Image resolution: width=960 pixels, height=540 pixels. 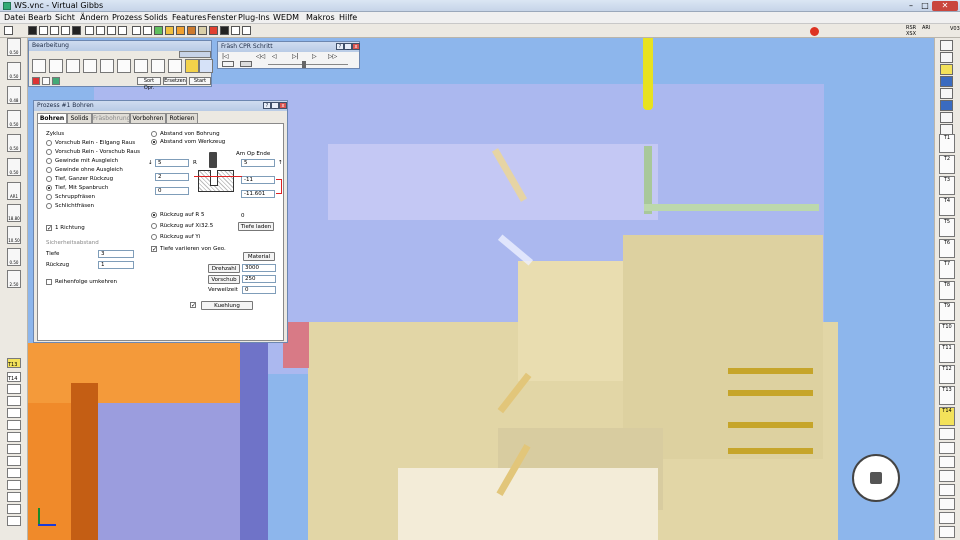 I want to click on minimize-button: –, so click(x=911, y=6).